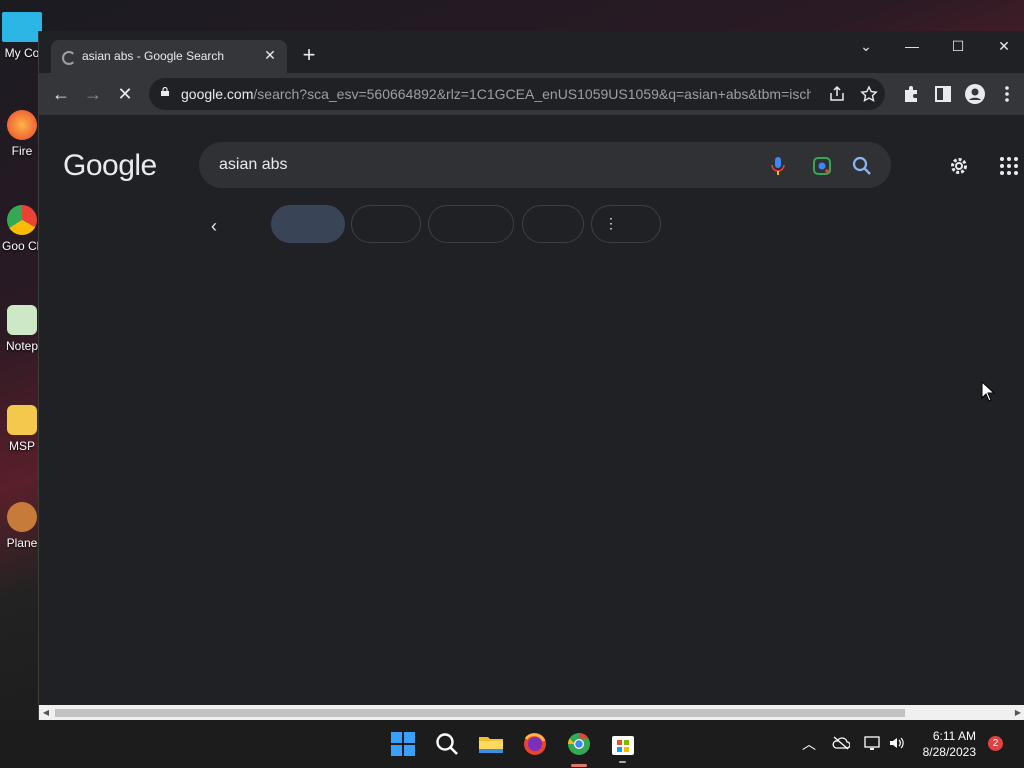 The height and width of the screenshot is (768, 1024). What do you see at coordinates (125, 94) in the screenshot?
I see `stop-loading-button: ✕` at bounding box center [125, 94].